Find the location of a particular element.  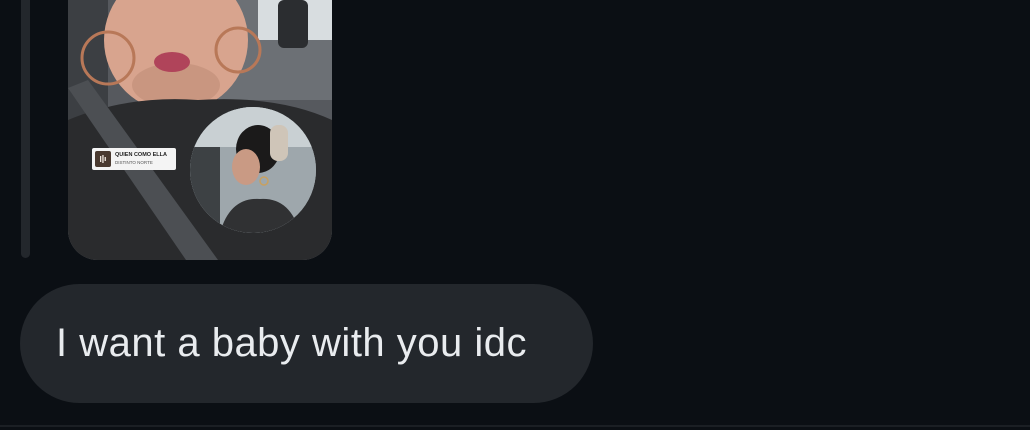

divider is located at coordinates (515, 426).